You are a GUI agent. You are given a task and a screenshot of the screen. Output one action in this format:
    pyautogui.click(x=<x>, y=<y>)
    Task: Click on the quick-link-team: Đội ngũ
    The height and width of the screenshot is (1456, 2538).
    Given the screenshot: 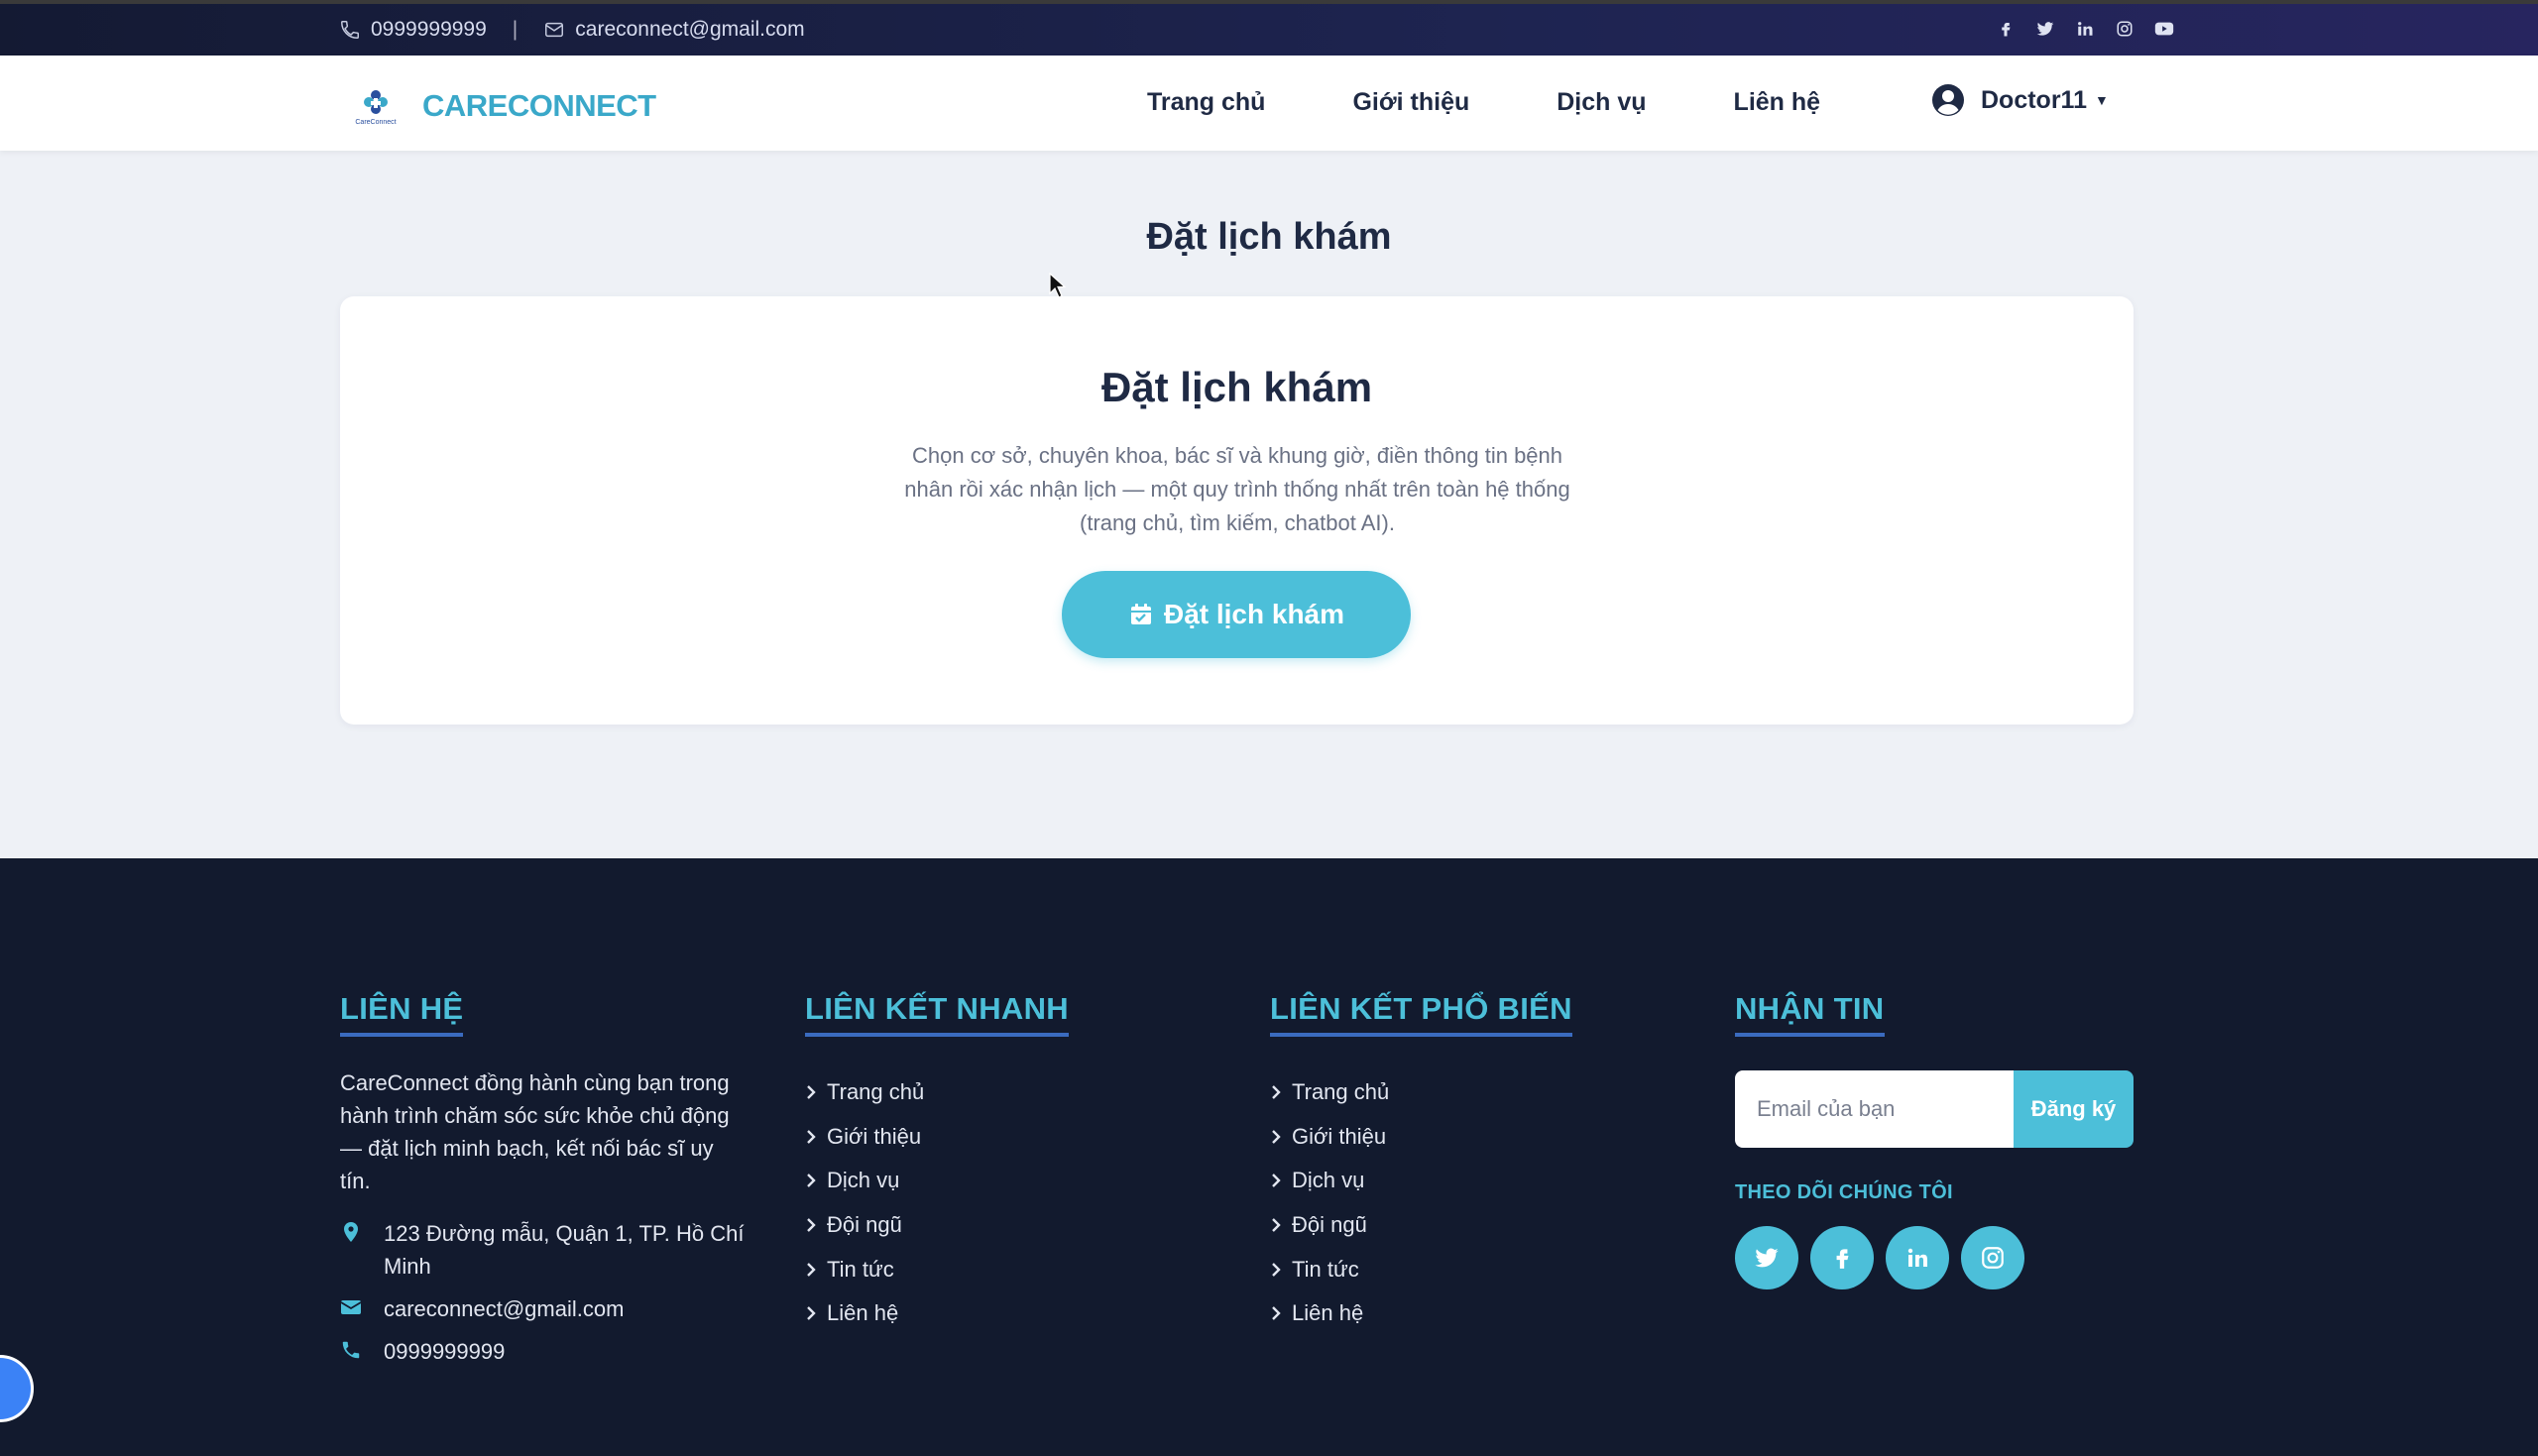 What is the action you would take?
    pyautogui.click(x=937, y=1225)
    